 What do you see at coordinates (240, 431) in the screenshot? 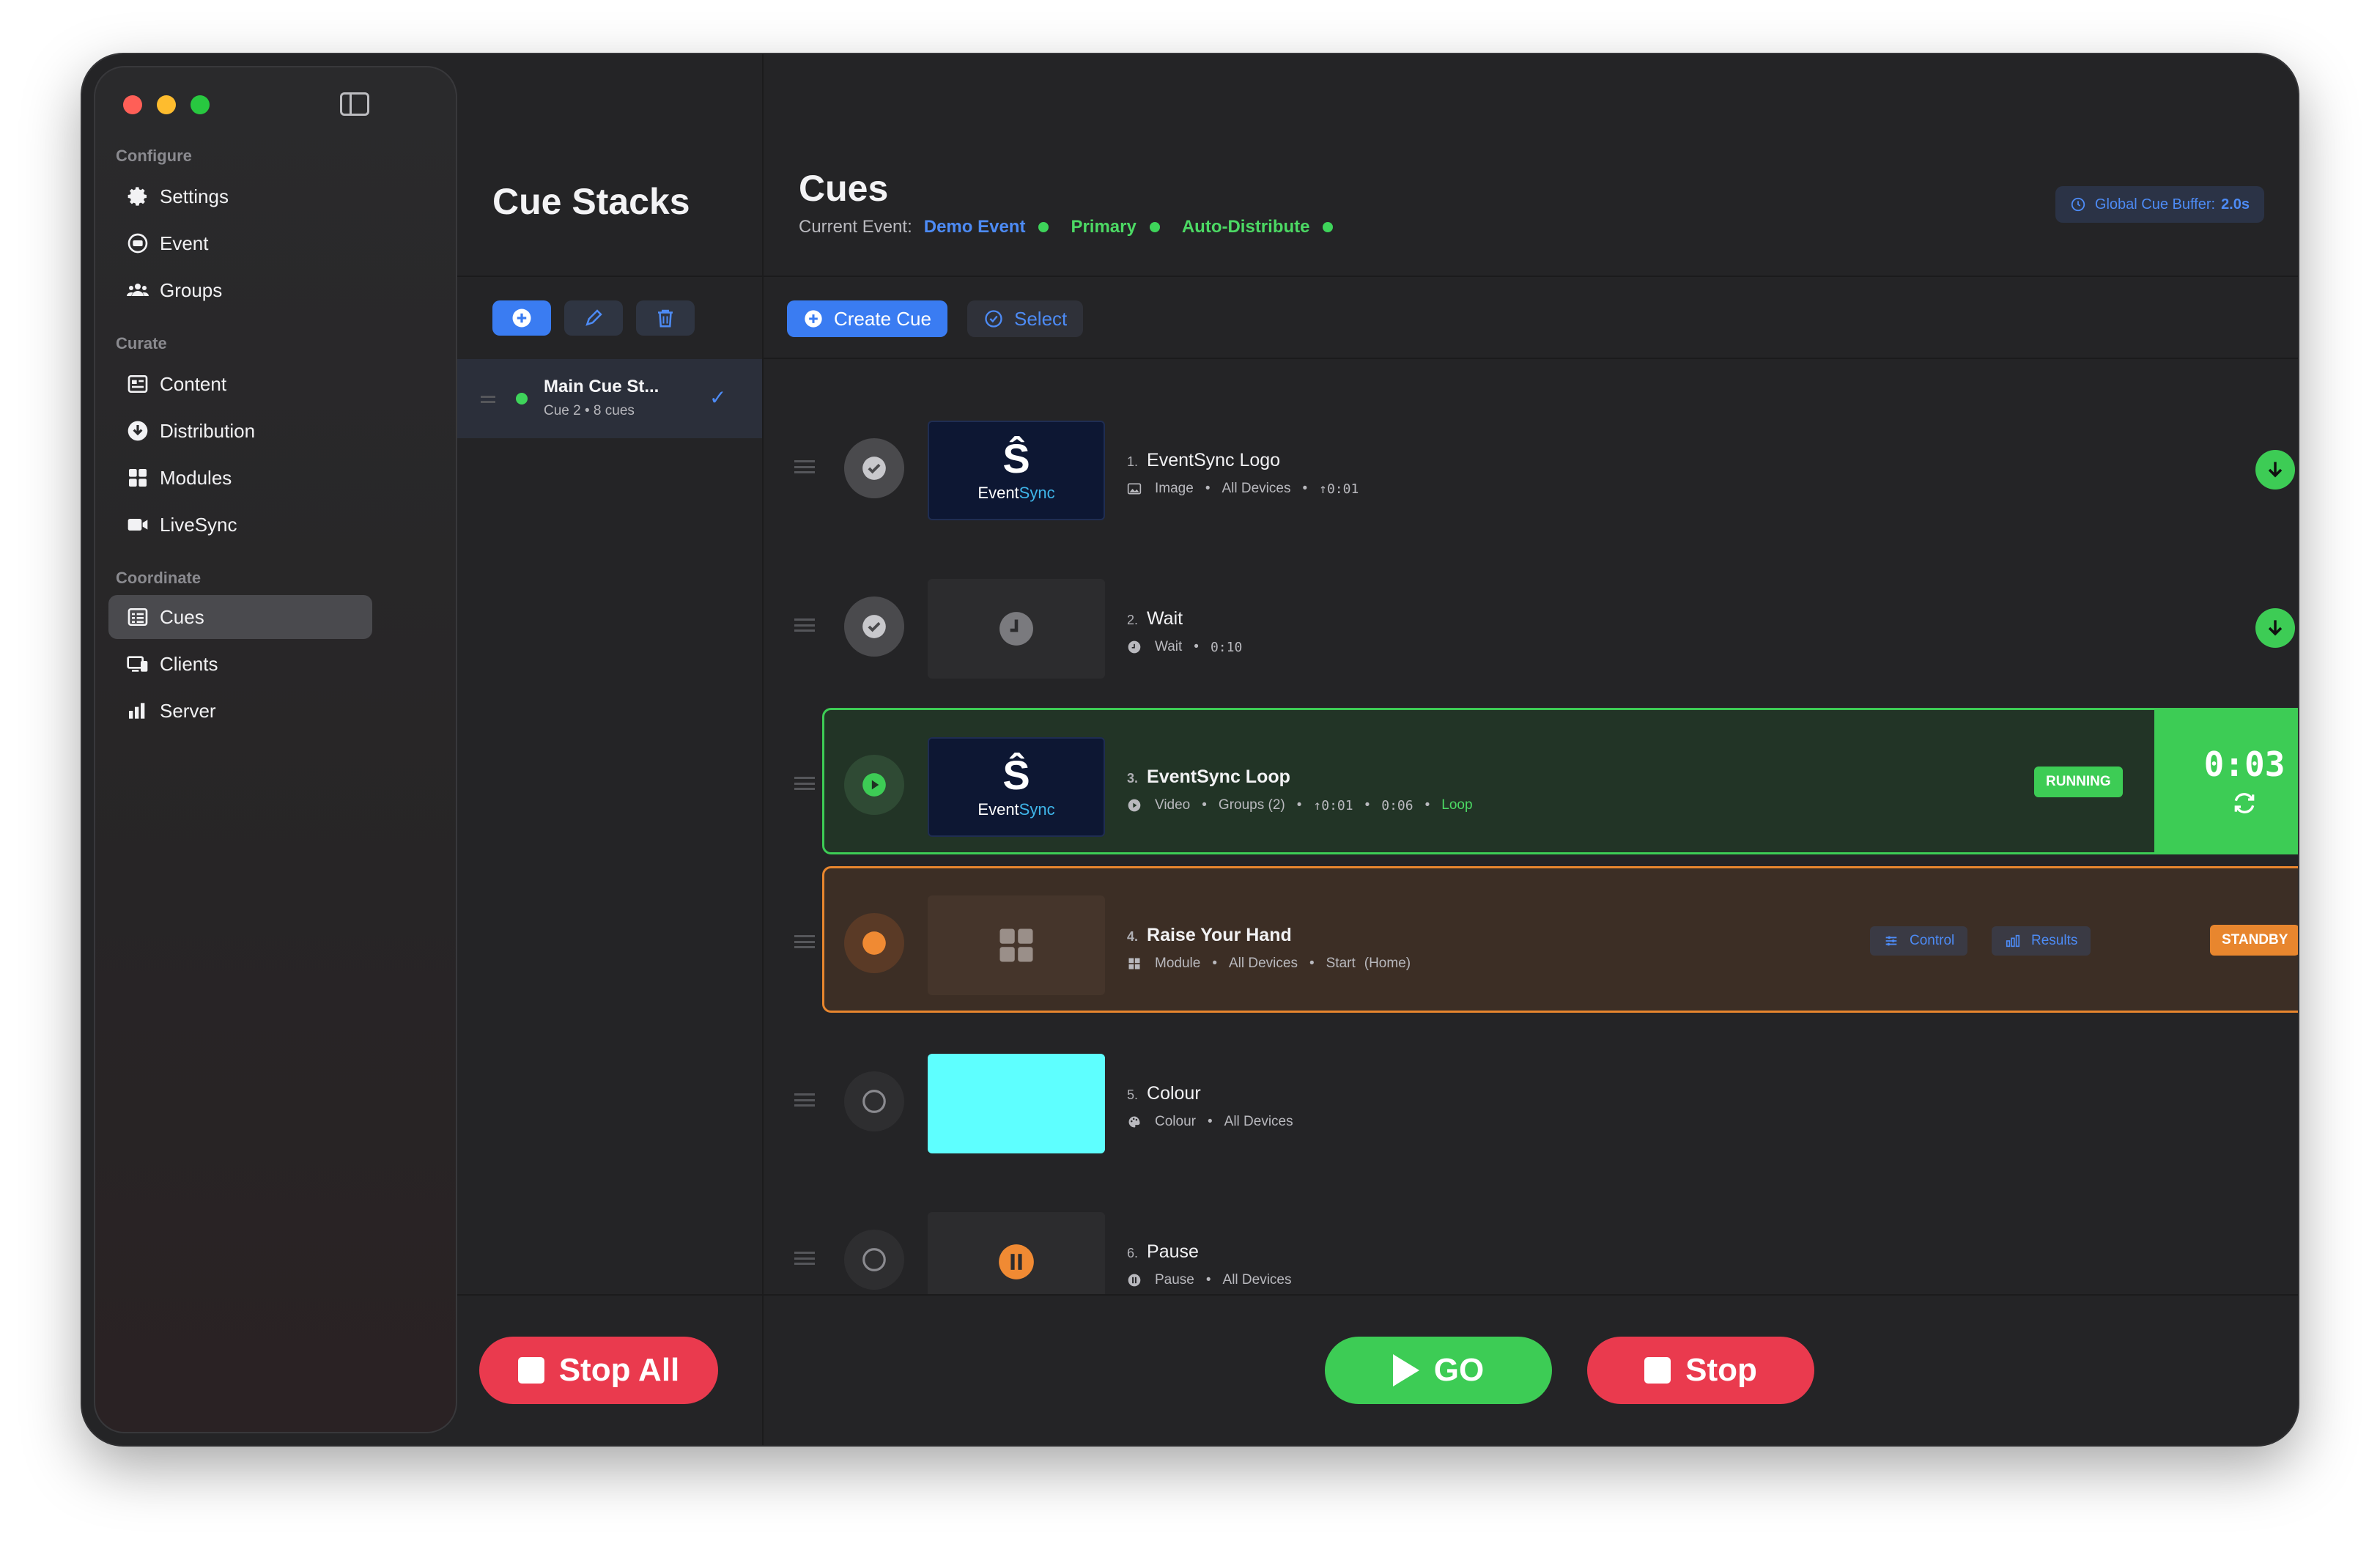
I see `sidebar-item-distribution: Distribution` at bounding box center [240, 431].